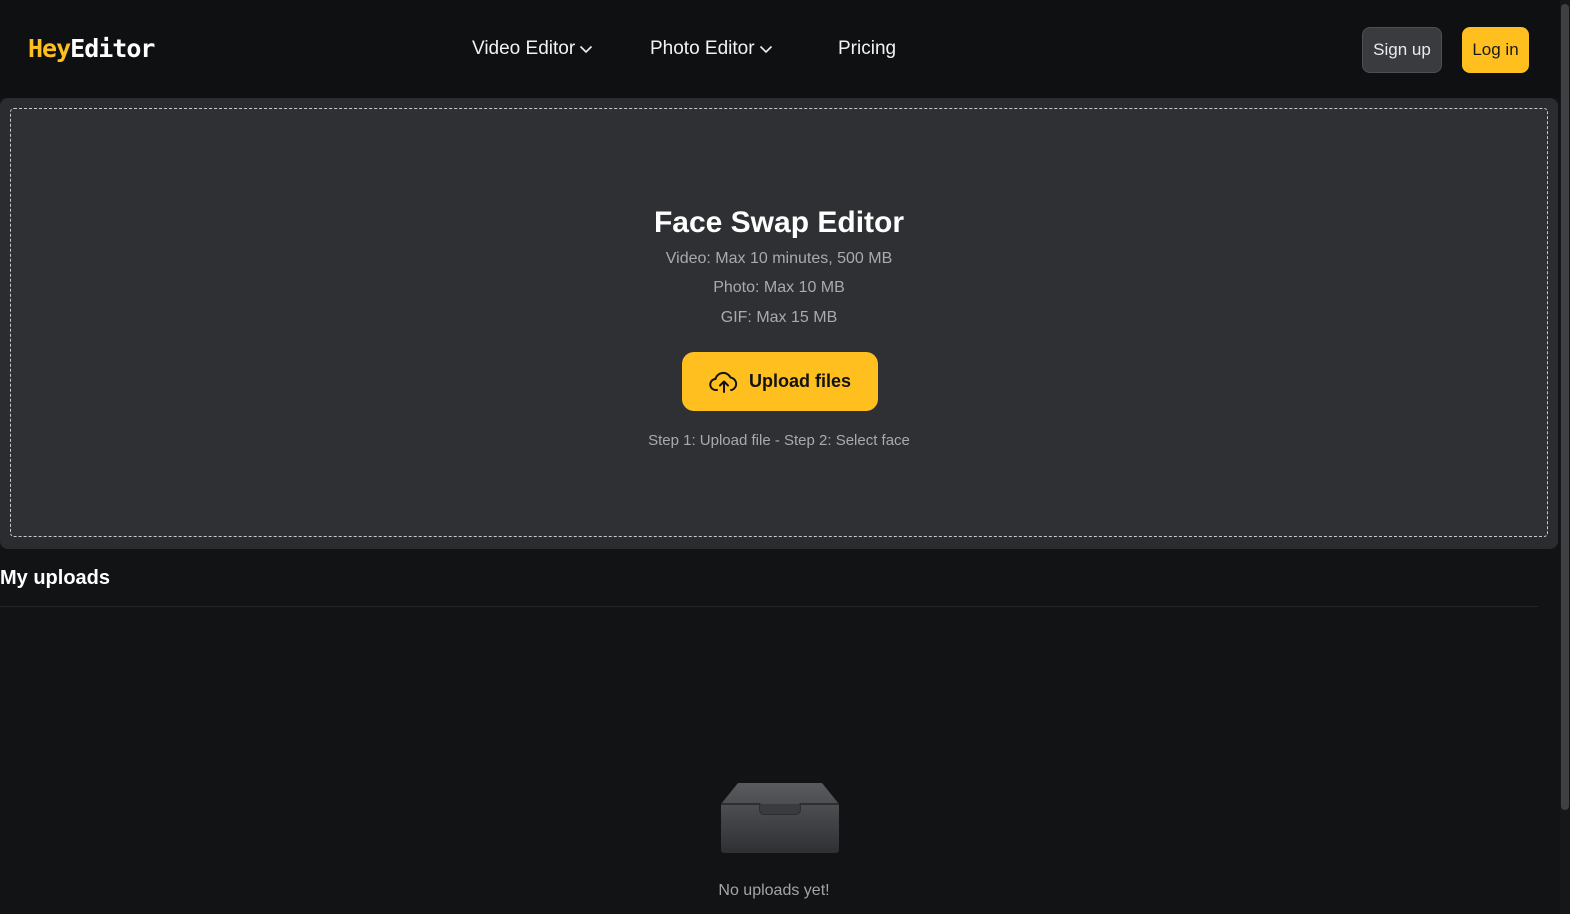  I want to click on upload-files-label: Upload files, so click(799, 381).